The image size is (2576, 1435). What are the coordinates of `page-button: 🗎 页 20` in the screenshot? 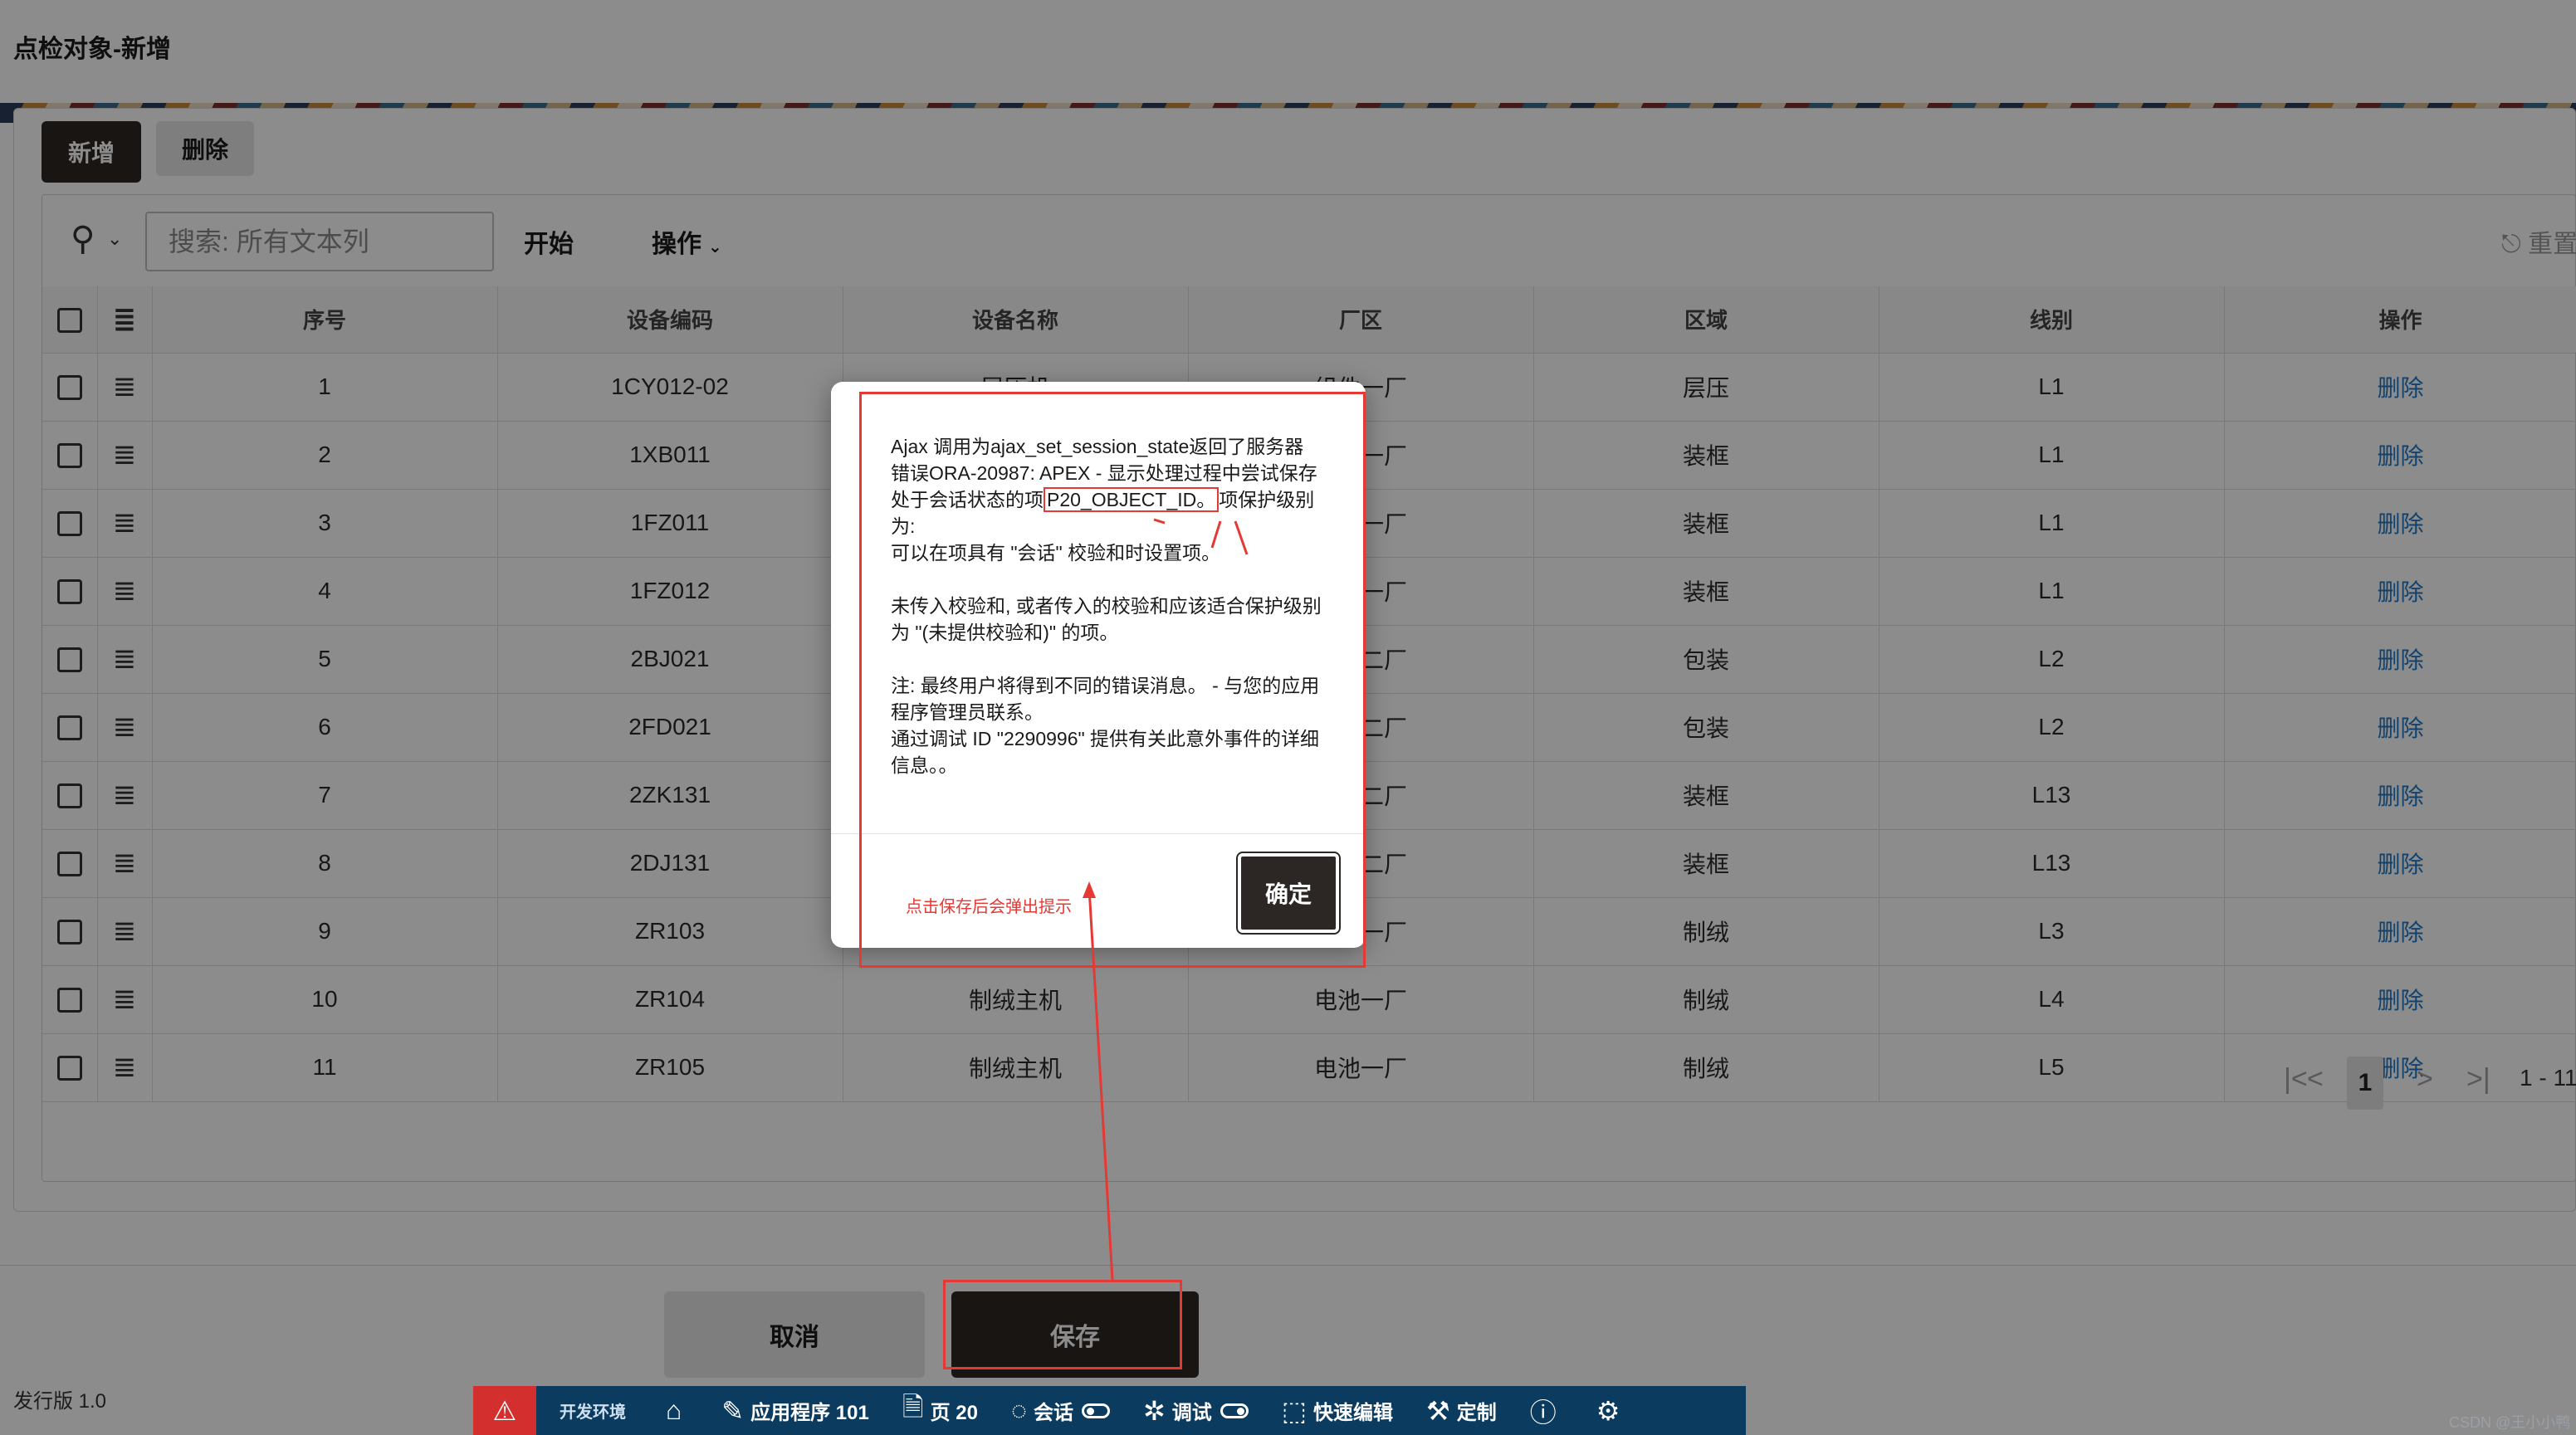 It's located at (940, 1411).